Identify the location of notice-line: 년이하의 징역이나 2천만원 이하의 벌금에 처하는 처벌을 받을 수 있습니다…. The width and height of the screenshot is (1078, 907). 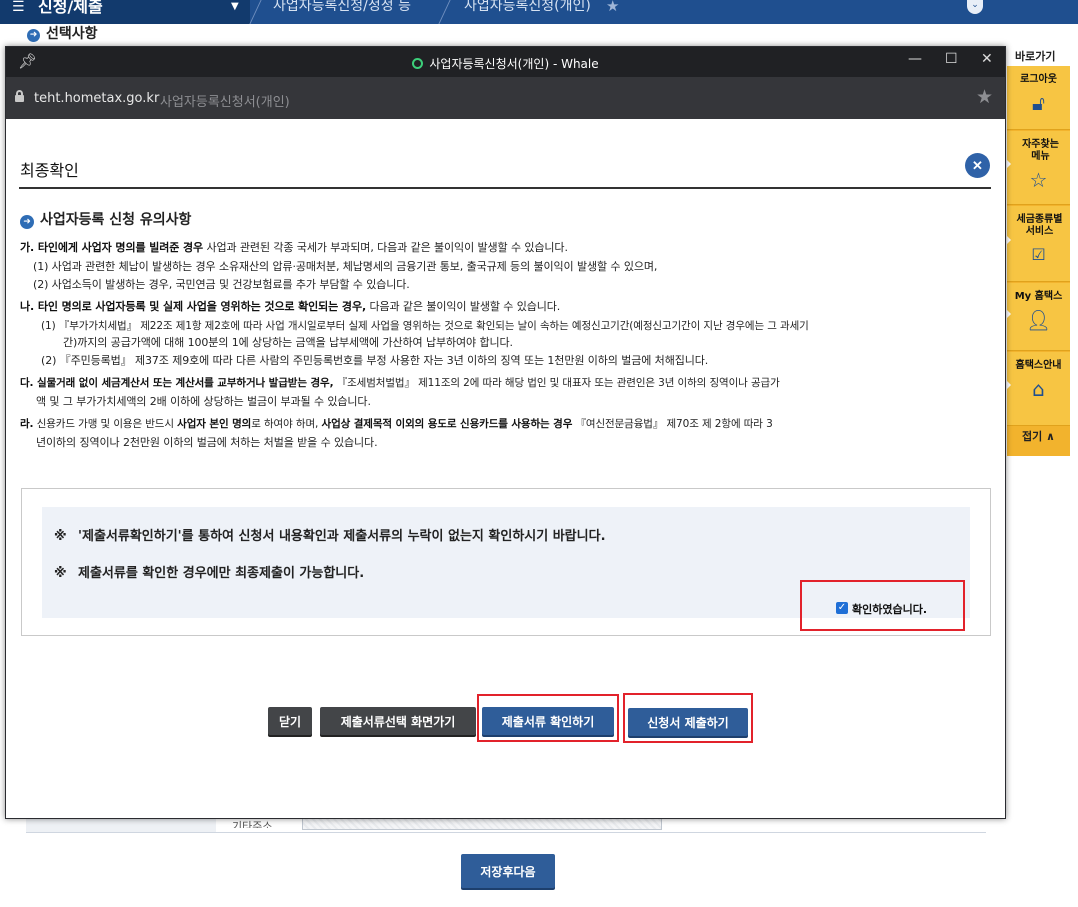
(207, 442).